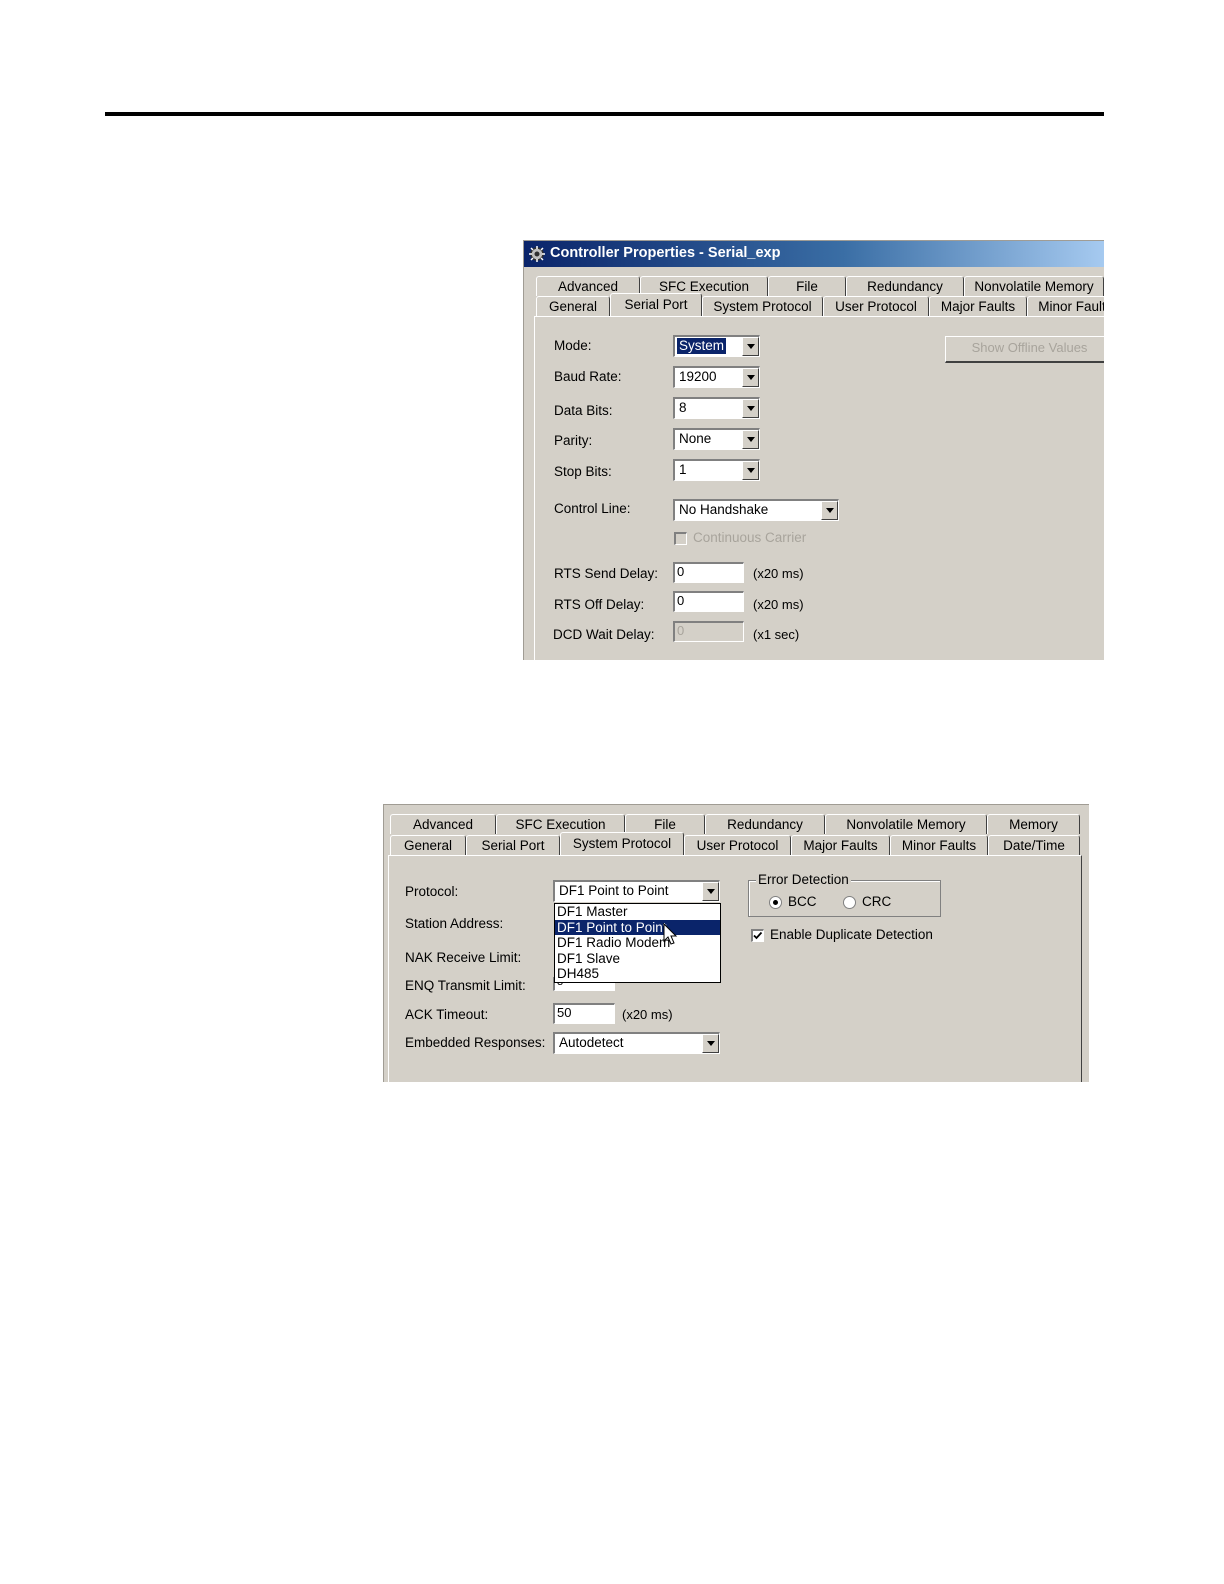 Image resolution: width=1224 pixels, height=1584 pixels. What do you see at coordinates (877, 901) in the screenshot?
I see `crc-label: CRC` at bounding box center [877, 901].